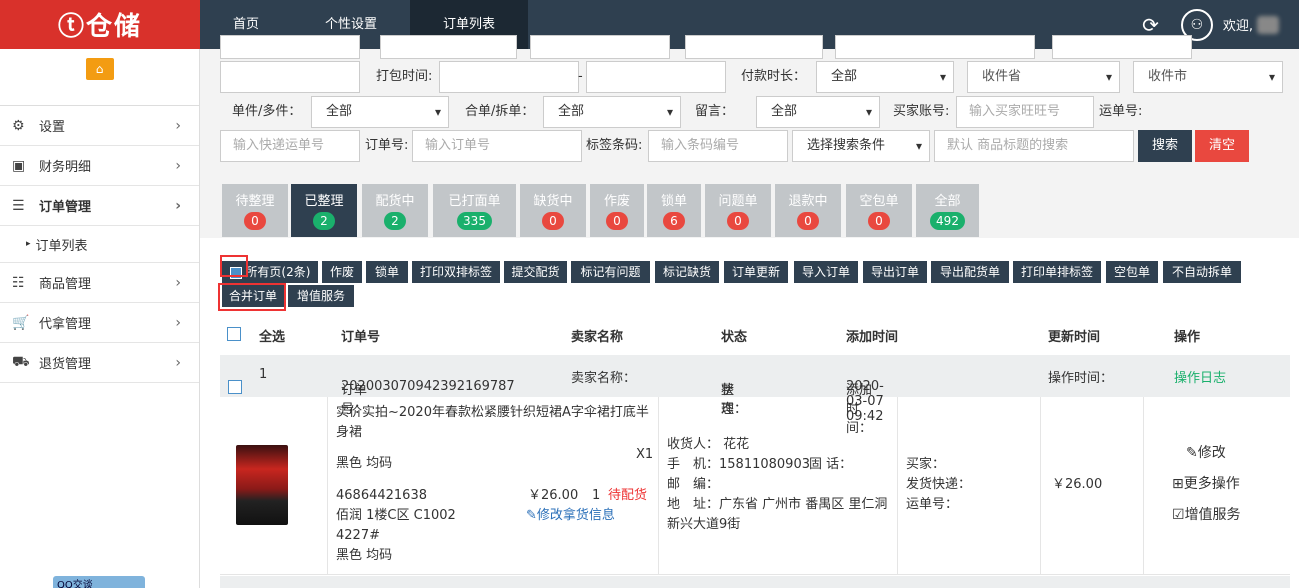  Describe the element at coordinates (885, 77) in the screenshot. I see `pay-duration-select: 全部` at that location.